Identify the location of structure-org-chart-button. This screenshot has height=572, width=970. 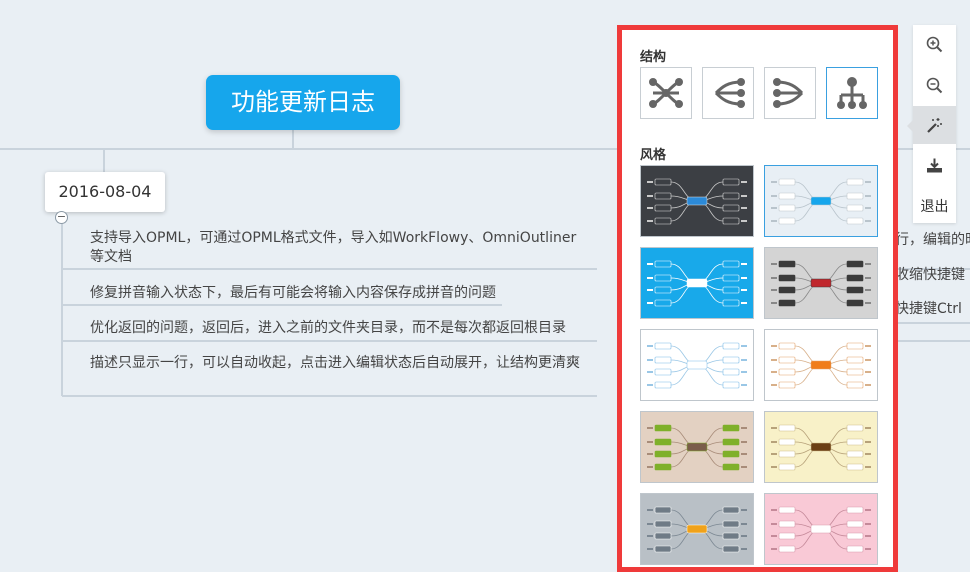
(852, 93).